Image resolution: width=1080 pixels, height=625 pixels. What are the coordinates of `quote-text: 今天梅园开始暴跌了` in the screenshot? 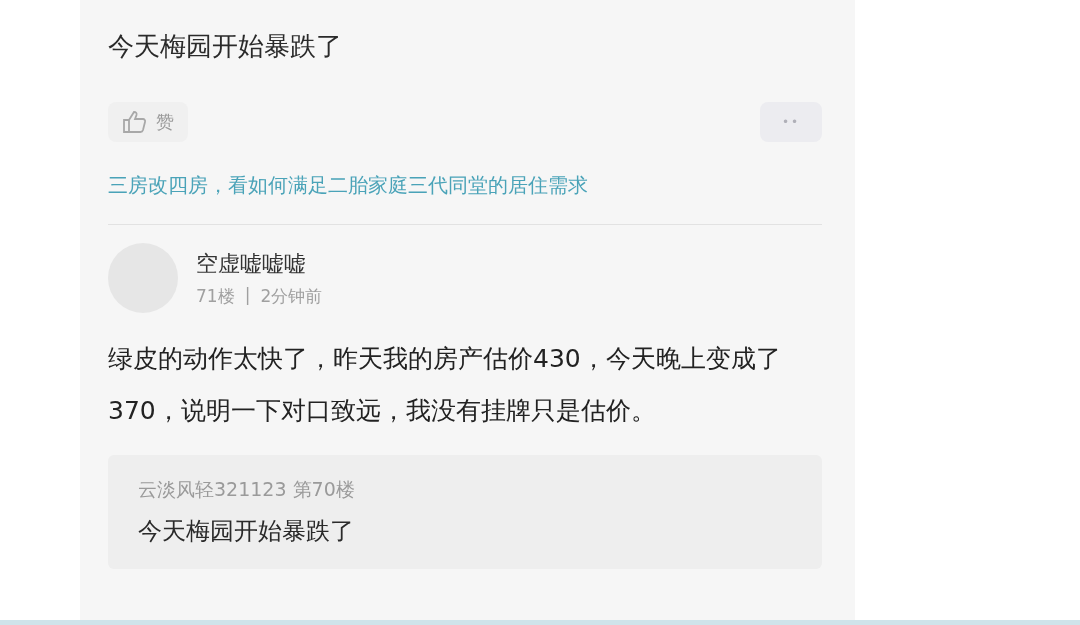 It's located at (246, 531).